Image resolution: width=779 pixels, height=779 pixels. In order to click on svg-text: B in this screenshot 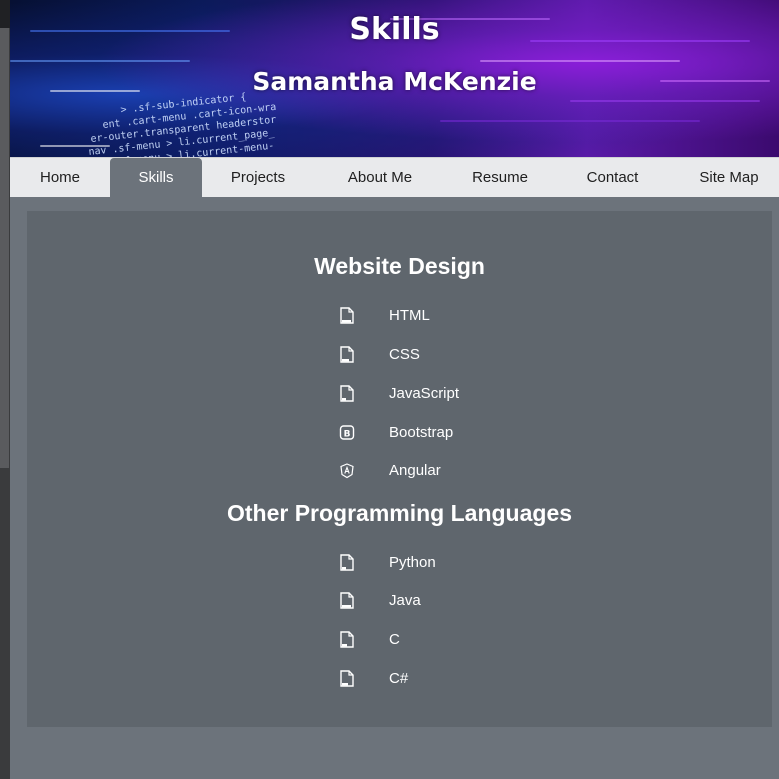, I will do `click(347, 435)`.